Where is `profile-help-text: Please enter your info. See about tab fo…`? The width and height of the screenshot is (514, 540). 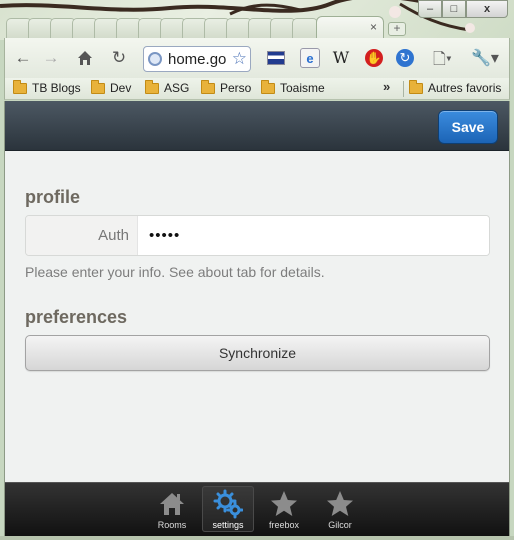 profile-help-text: Please enter your info. See about tab fo… is located at coordinates (175, 272).